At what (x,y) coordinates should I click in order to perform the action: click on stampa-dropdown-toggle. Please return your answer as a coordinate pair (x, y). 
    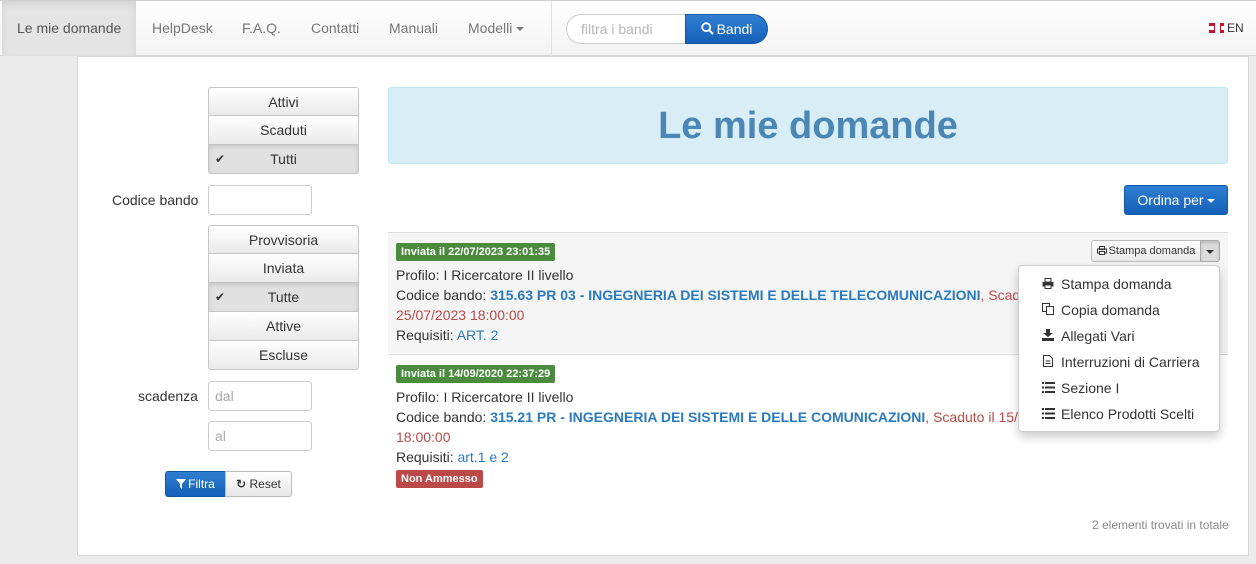
    Looking at the image, I should click on (1210, 251).